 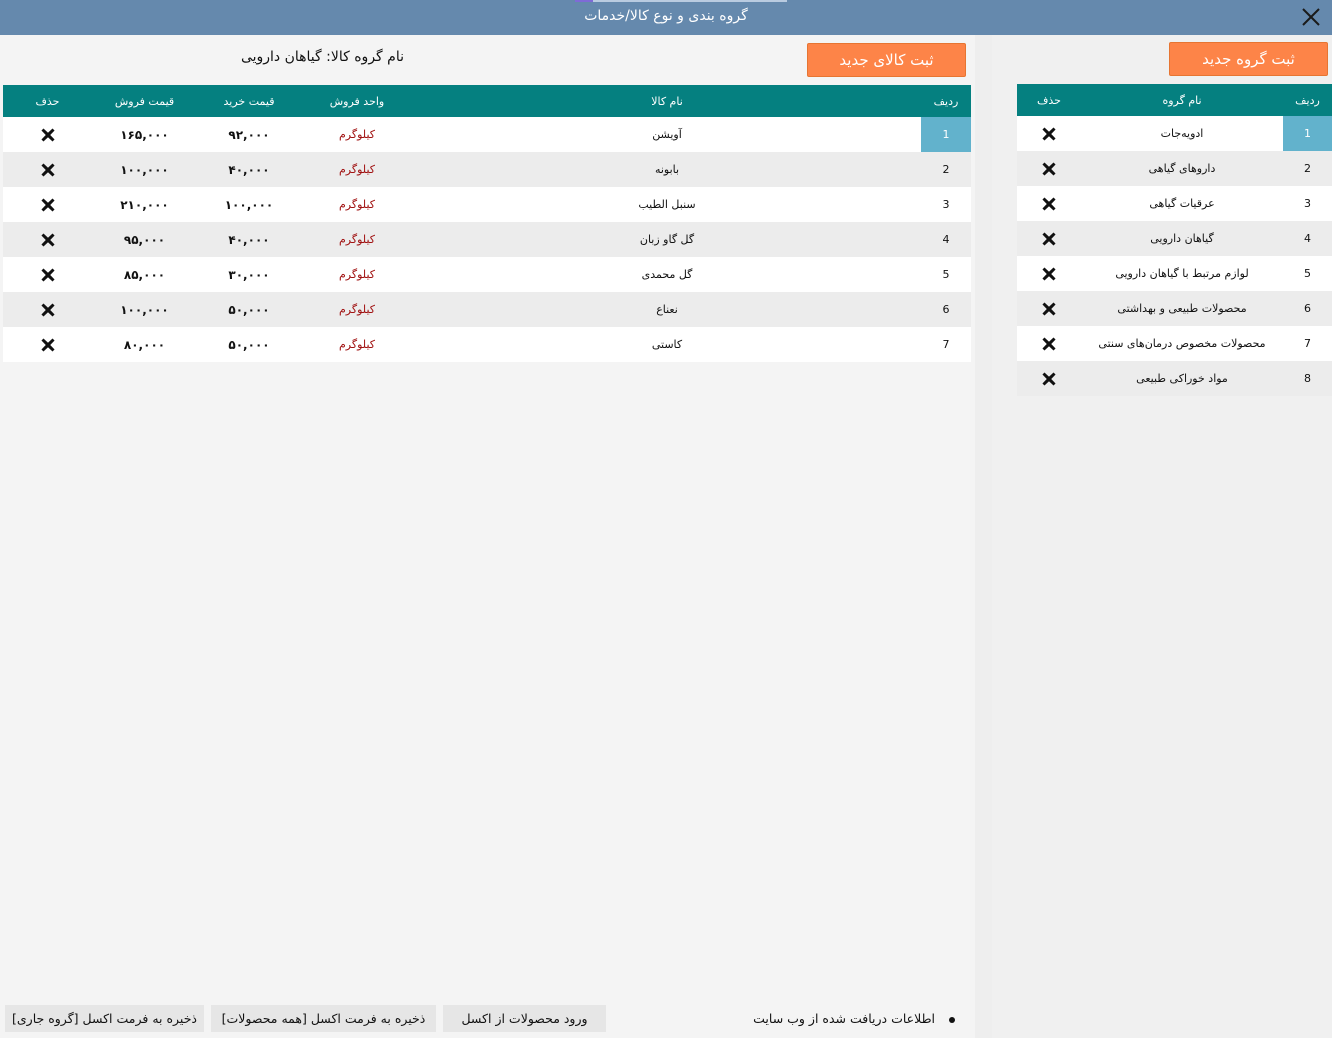 What do you see at coordinates (1307, 133) in the screenshot?
I see `group-row-number: 1` at bounding box center [1307, 133].